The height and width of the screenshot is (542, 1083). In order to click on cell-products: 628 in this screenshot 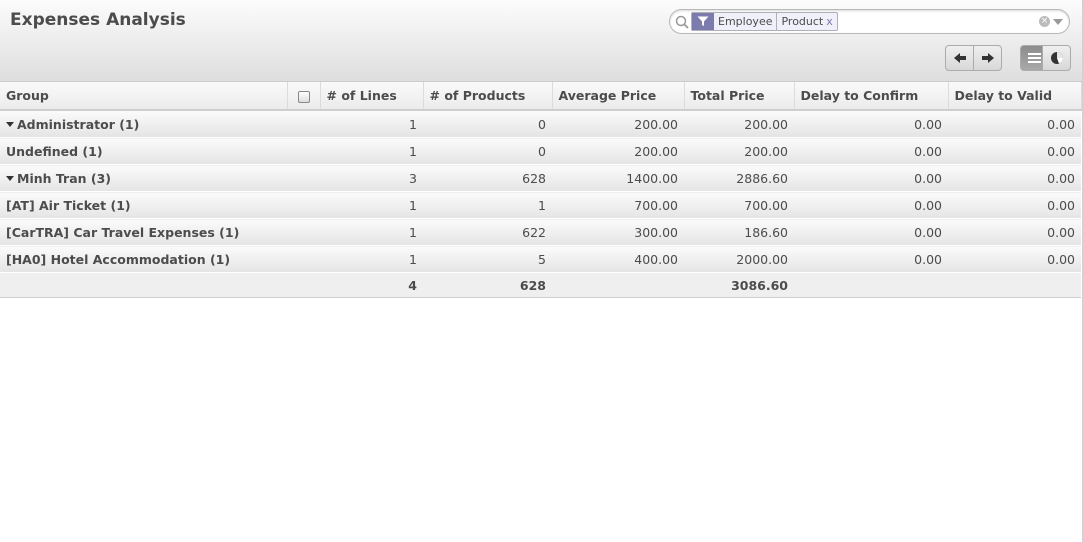, I will do `click(487, 178)`.